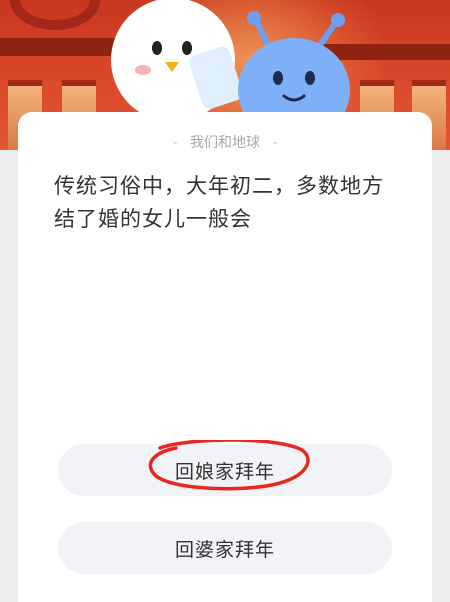 Image resolution: width=450 pixels, height=602 pixels. Describe the element at coordinates (229, 465) in the screenshot. I see `red-circle-annotation-icon` at that location.